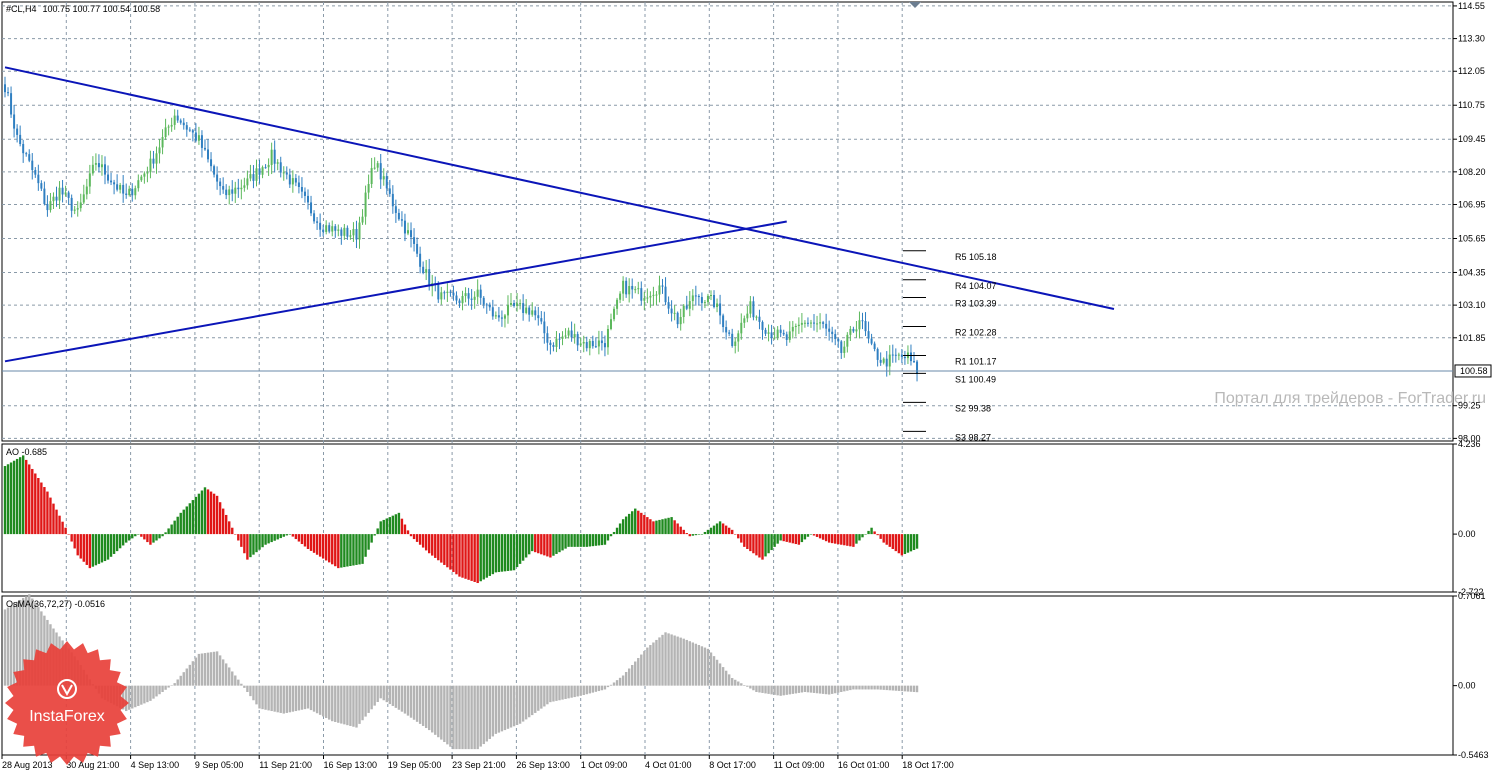 The width and height of the screenshot is (1494, 774). I want to click on osma-label: OsMA(36,72,27) -0.0516, so click(55, 604).